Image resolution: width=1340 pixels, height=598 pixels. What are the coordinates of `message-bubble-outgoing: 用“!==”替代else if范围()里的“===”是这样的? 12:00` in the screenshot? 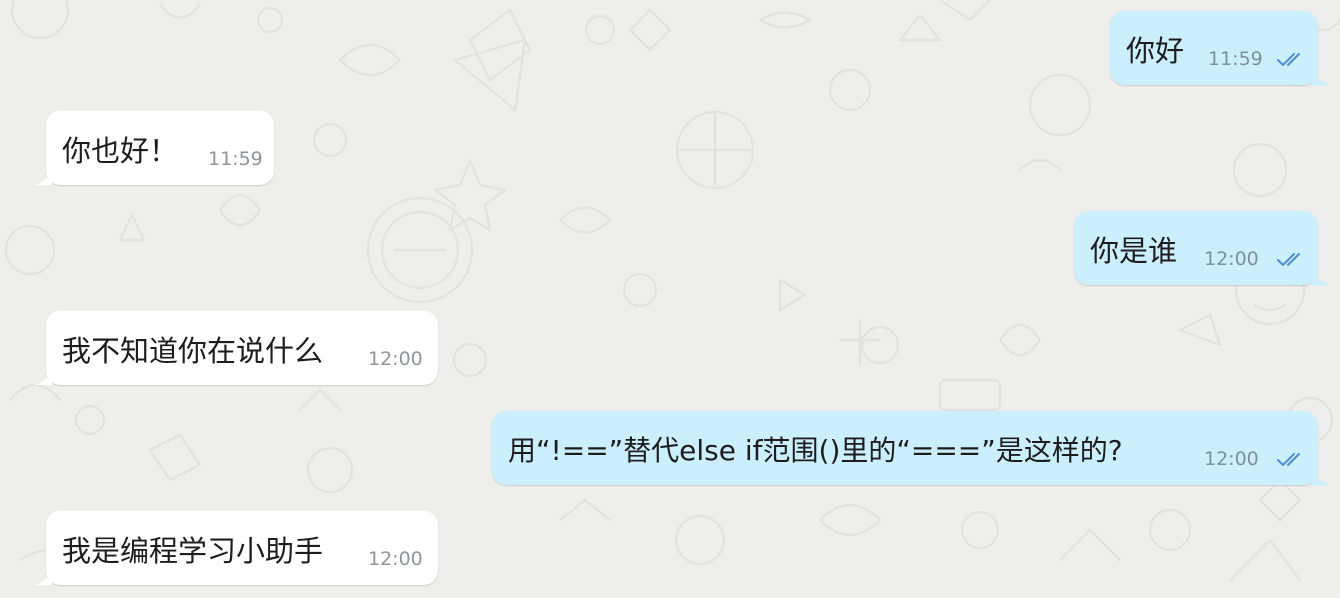 It's located at (911, 448).